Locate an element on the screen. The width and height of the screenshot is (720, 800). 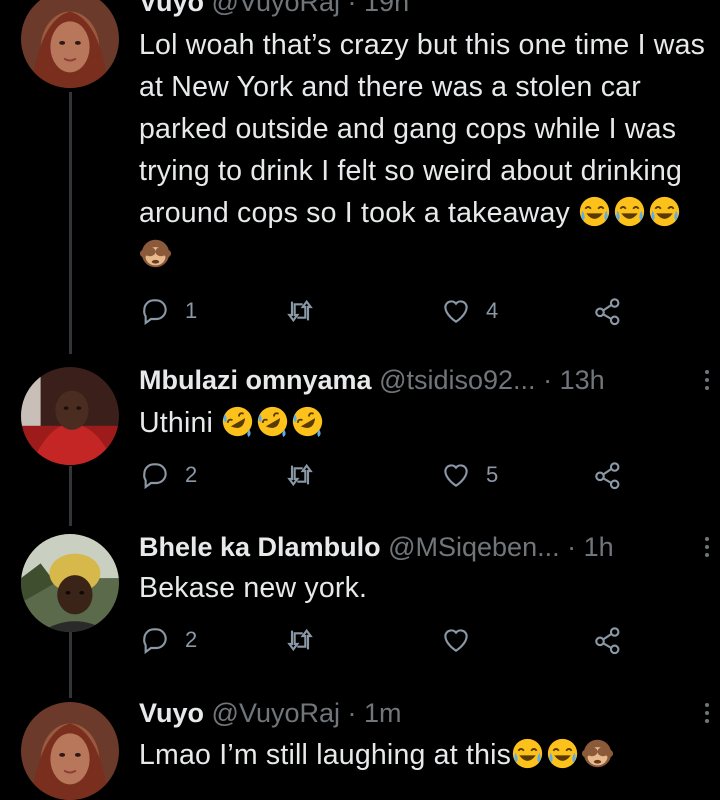
timestamp: 1m is located at coordinates (383, 713).